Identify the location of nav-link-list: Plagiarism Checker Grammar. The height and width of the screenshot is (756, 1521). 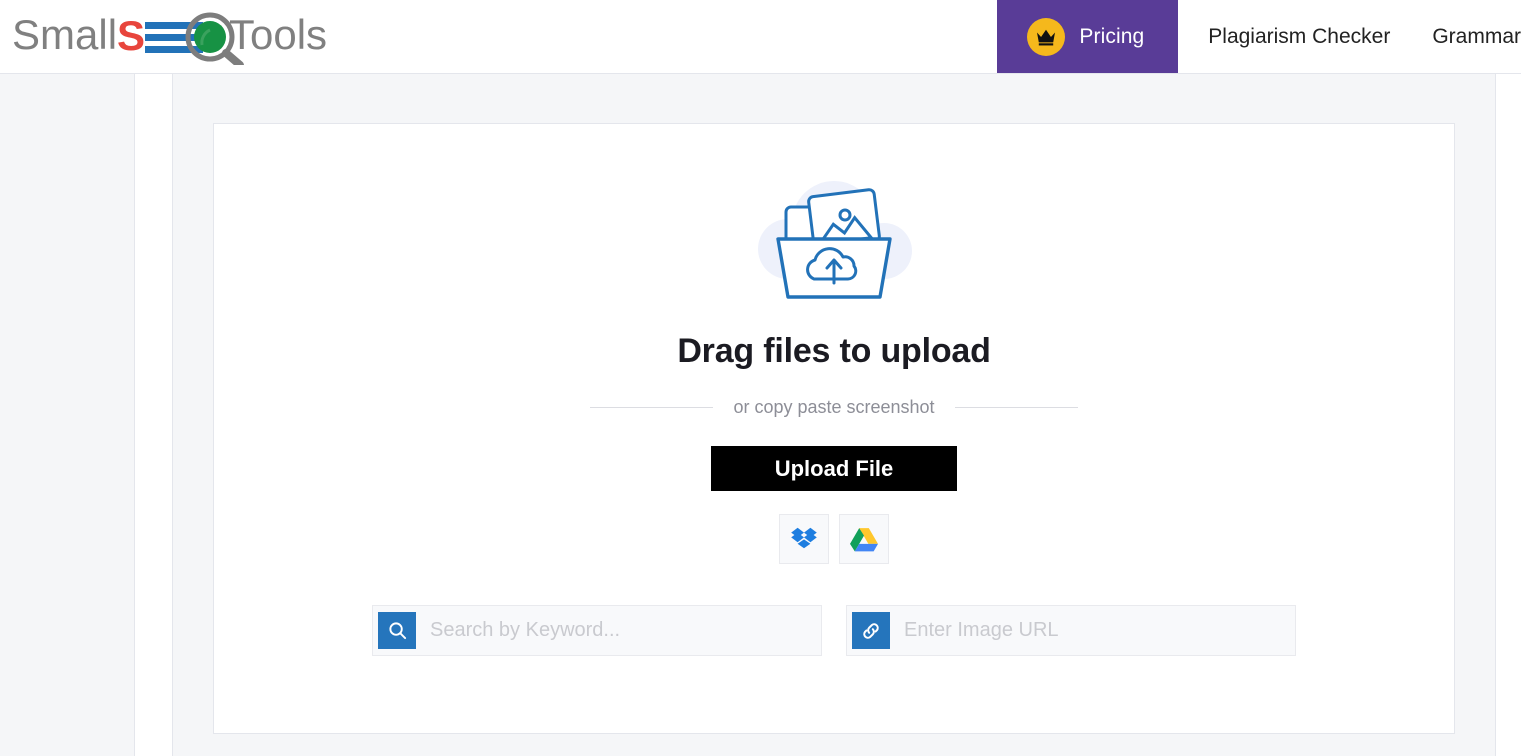
(1349, 36).